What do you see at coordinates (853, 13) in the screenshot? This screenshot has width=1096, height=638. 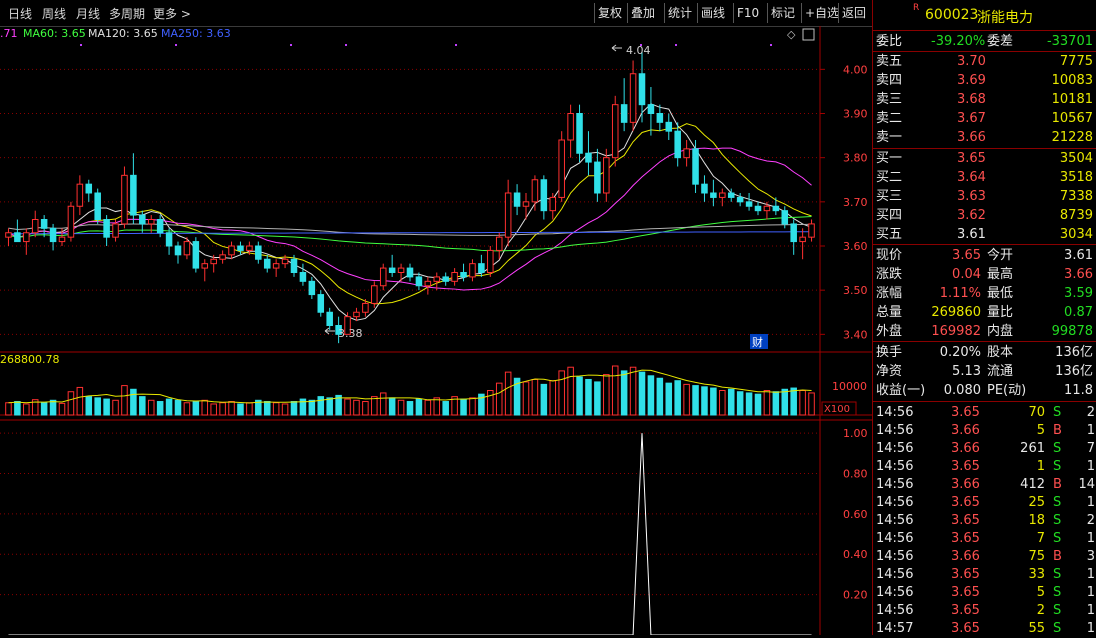 I see `back-button: 返回` at bounding box center [853, 13].